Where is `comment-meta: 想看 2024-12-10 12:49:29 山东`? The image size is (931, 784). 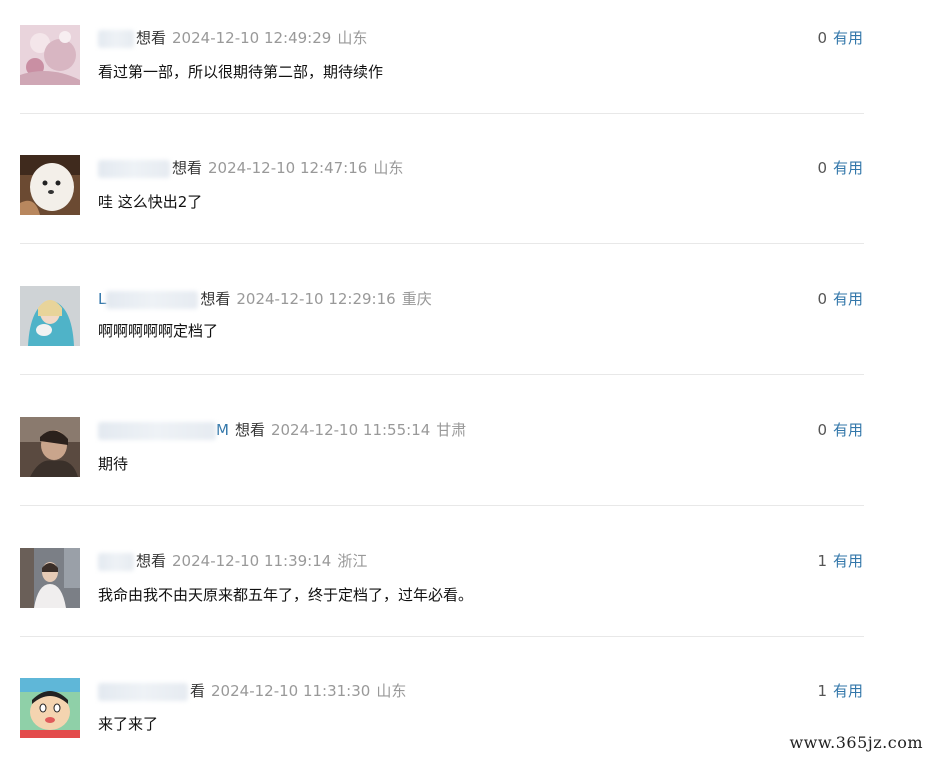
comment-meta: 想看 2024-12-10 12:49:29 山东 is located at coordinates (232, 38).